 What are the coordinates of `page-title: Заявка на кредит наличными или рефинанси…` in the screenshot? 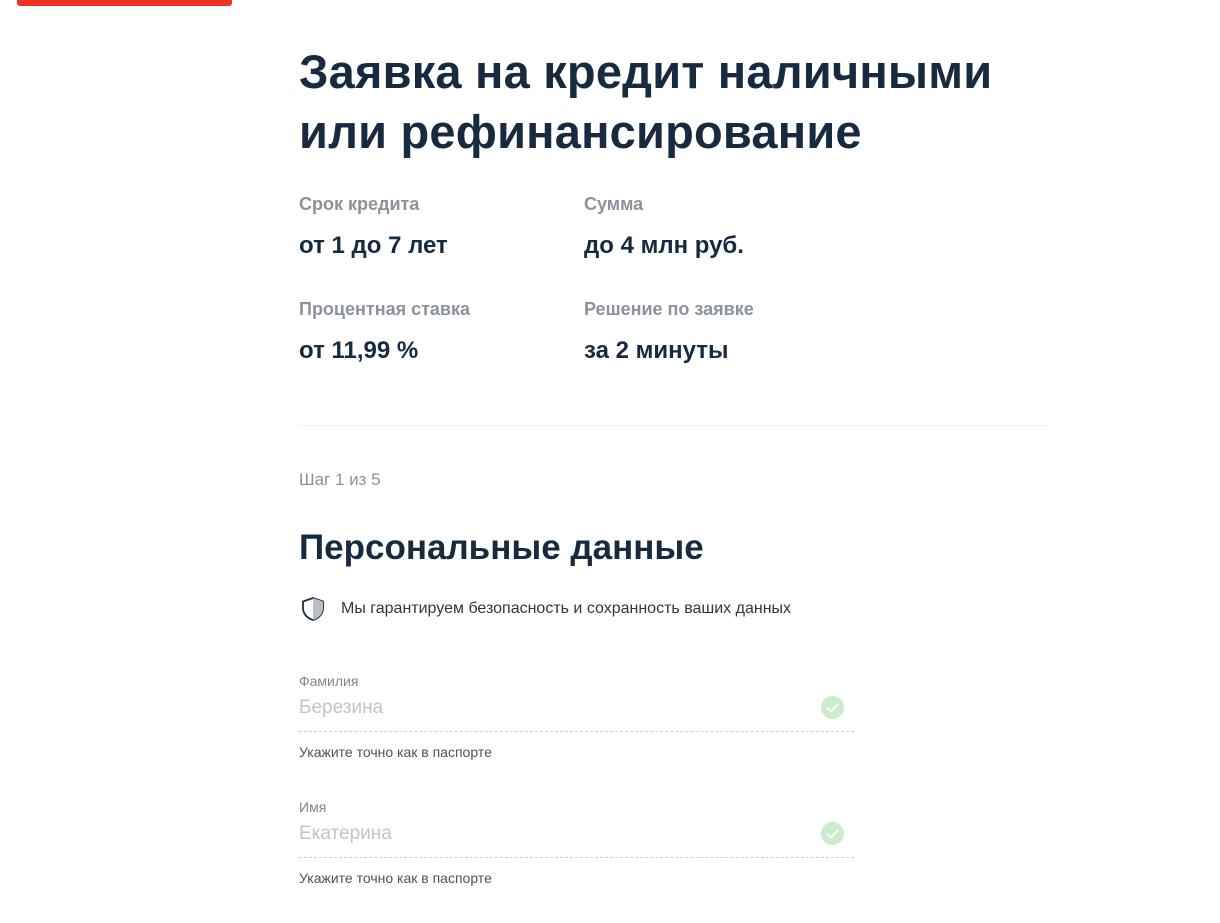 It's located at (679, 102).